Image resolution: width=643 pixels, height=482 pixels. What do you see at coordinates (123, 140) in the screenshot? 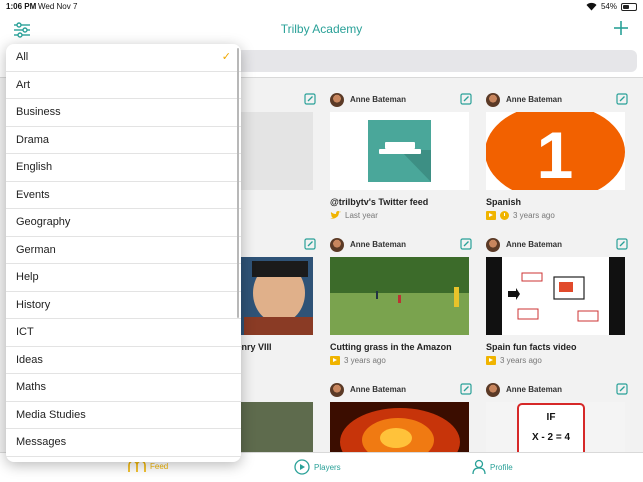
I see `filter-option: Drama` at bounding box center [123, 140].